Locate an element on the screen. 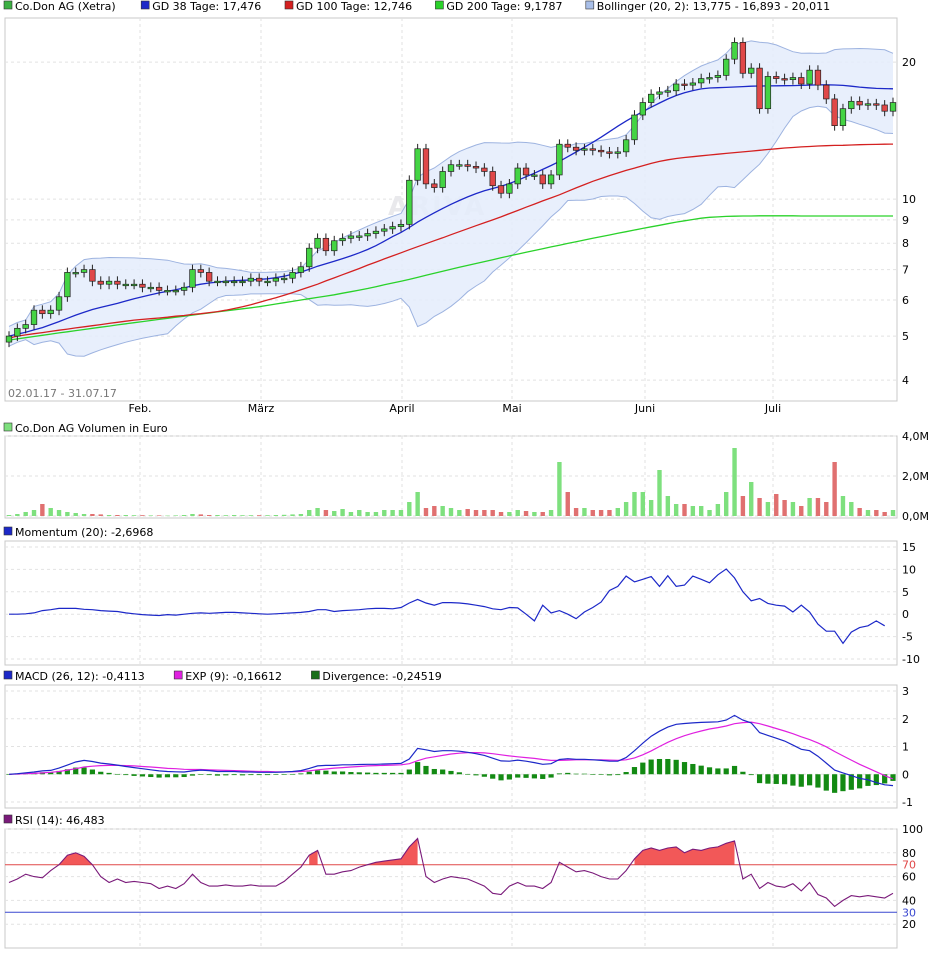 This screenshot has height=958, width=940. price-y-tick-label: 9 is located at coordinates (905, 220).